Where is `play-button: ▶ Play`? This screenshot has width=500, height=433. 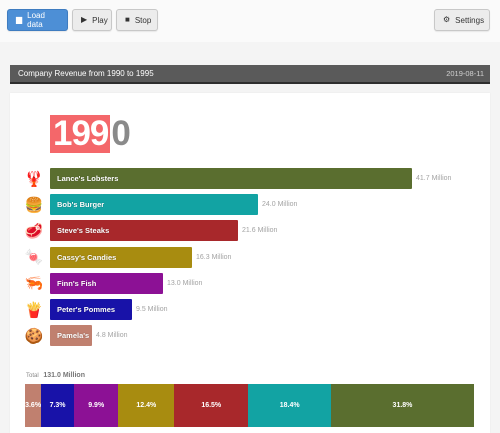
play-button: ▶ Play is located at coordinates (92, 20).